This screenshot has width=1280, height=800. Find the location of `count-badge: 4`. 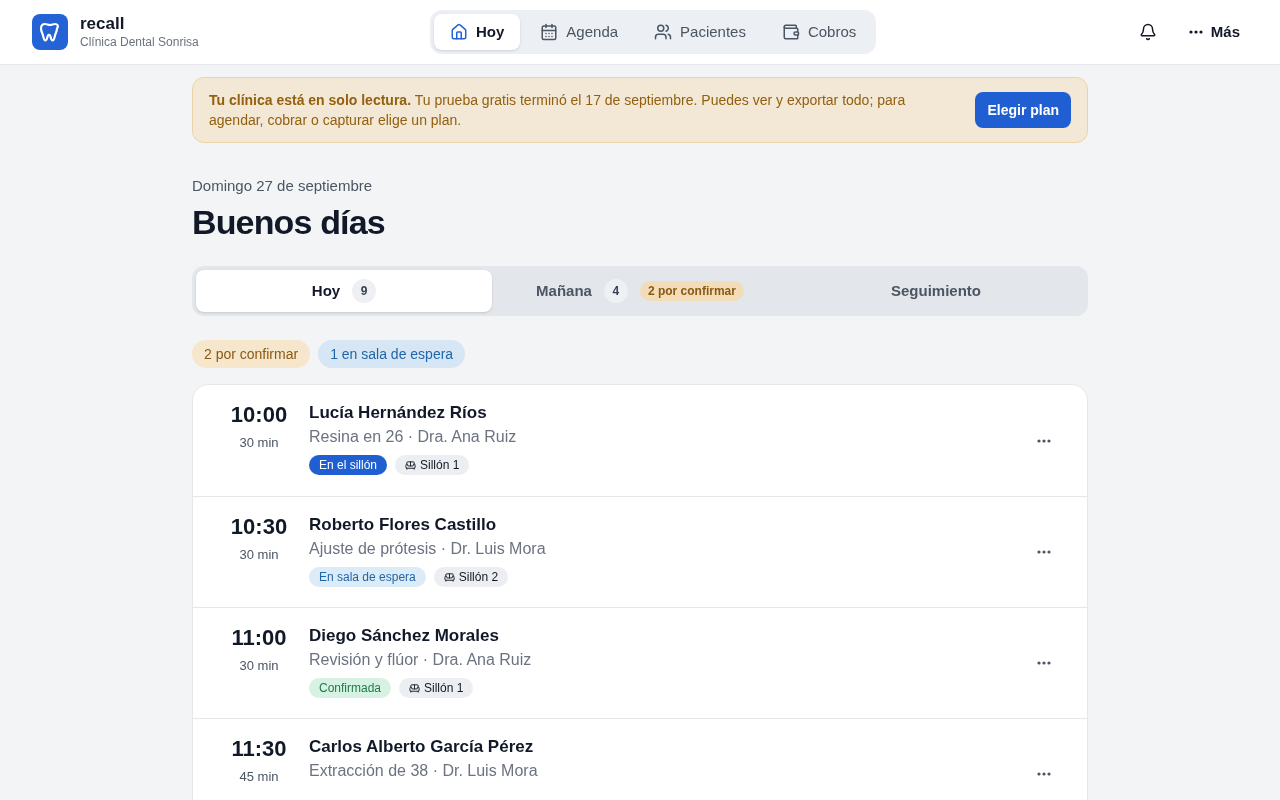

count-badge: 4 is located at coordinates (615, 291).